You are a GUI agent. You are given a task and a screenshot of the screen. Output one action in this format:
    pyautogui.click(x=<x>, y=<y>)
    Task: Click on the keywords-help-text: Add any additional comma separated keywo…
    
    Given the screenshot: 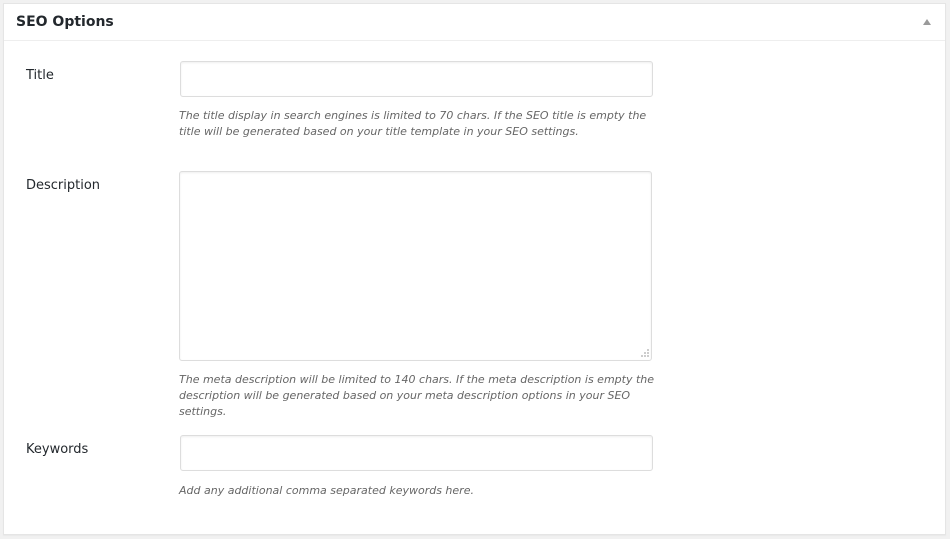 What is the action you would take?
    pyautogui.click(x=326, y=490)
    